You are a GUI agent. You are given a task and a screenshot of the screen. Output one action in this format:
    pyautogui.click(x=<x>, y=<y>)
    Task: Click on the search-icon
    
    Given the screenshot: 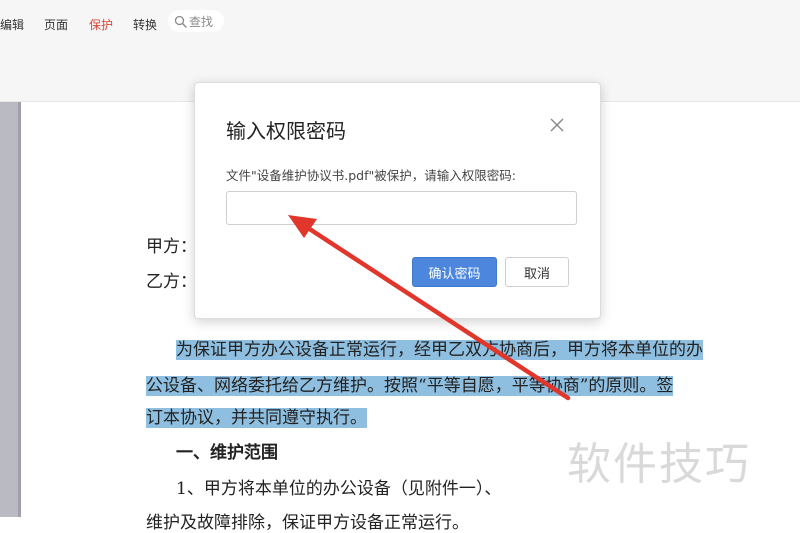 What is the action you would take?
    pyautogui.click(x=180, y=21)
    